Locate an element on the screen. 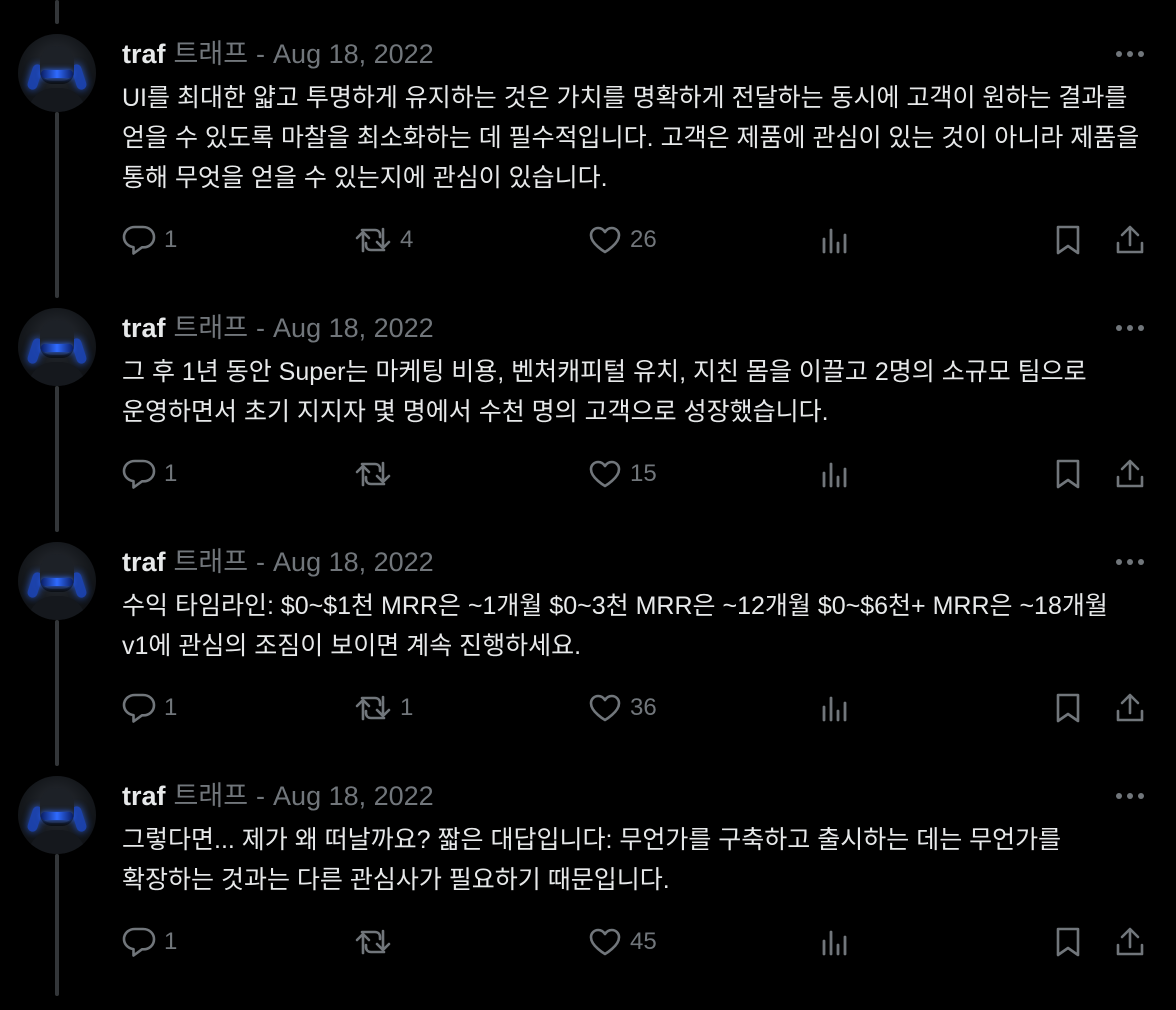 The width and height of the screenshot is (1176, 1010). retweet-button: 1 is located at coordinates (383, 708).